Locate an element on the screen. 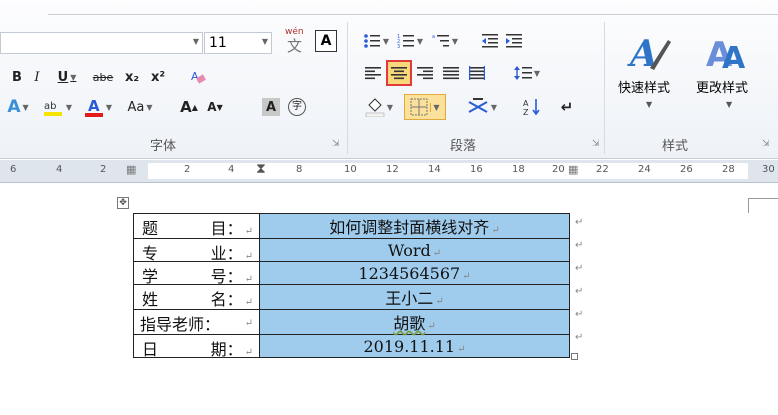  increase-indent-icon is located at coordinates (514, 41).